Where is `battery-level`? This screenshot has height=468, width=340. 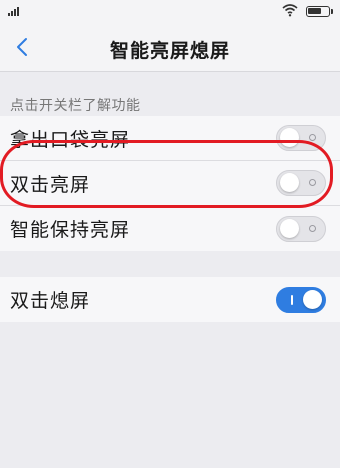
battery-level is located at coordinates (314, 11).